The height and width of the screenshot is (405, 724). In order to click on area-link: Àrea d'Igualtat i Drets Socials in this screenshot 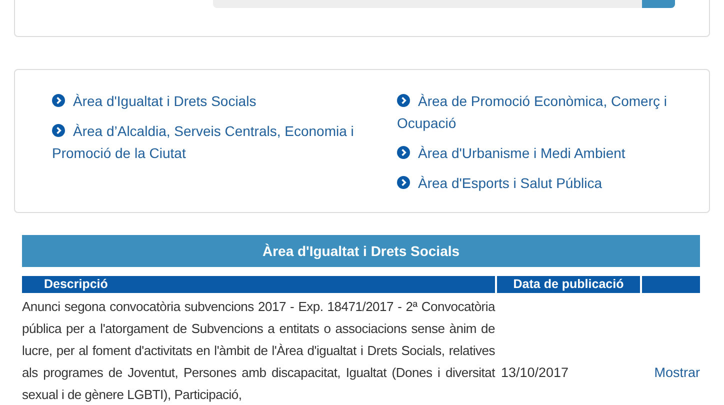, I will do `click(206, 101)`.